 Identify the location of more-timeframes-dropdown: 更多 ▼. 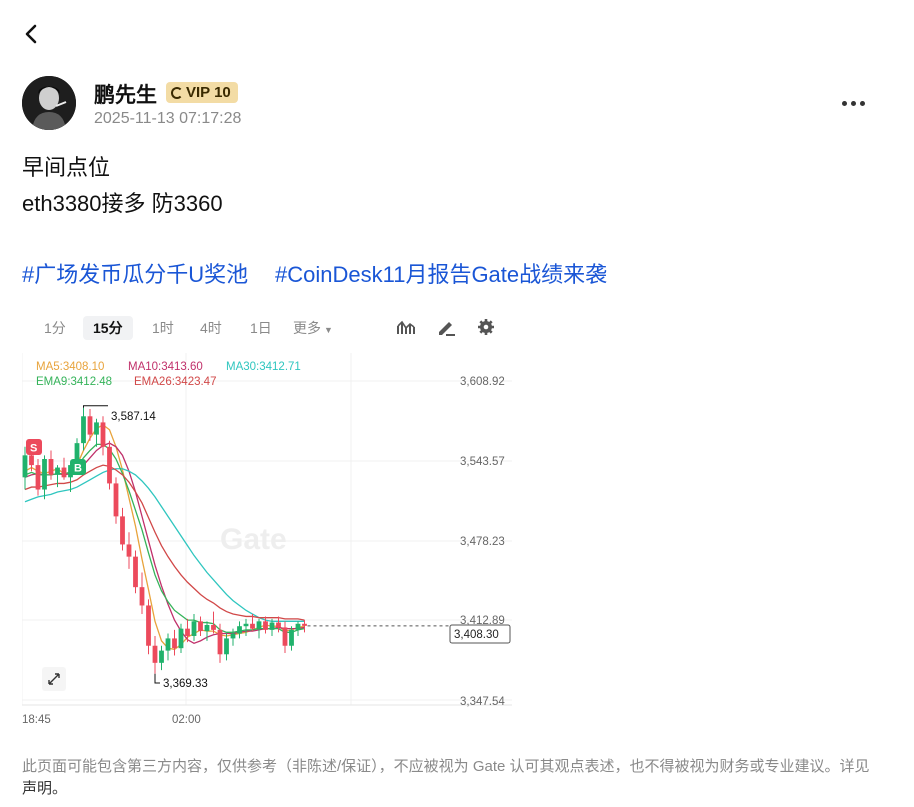
(313, 329).